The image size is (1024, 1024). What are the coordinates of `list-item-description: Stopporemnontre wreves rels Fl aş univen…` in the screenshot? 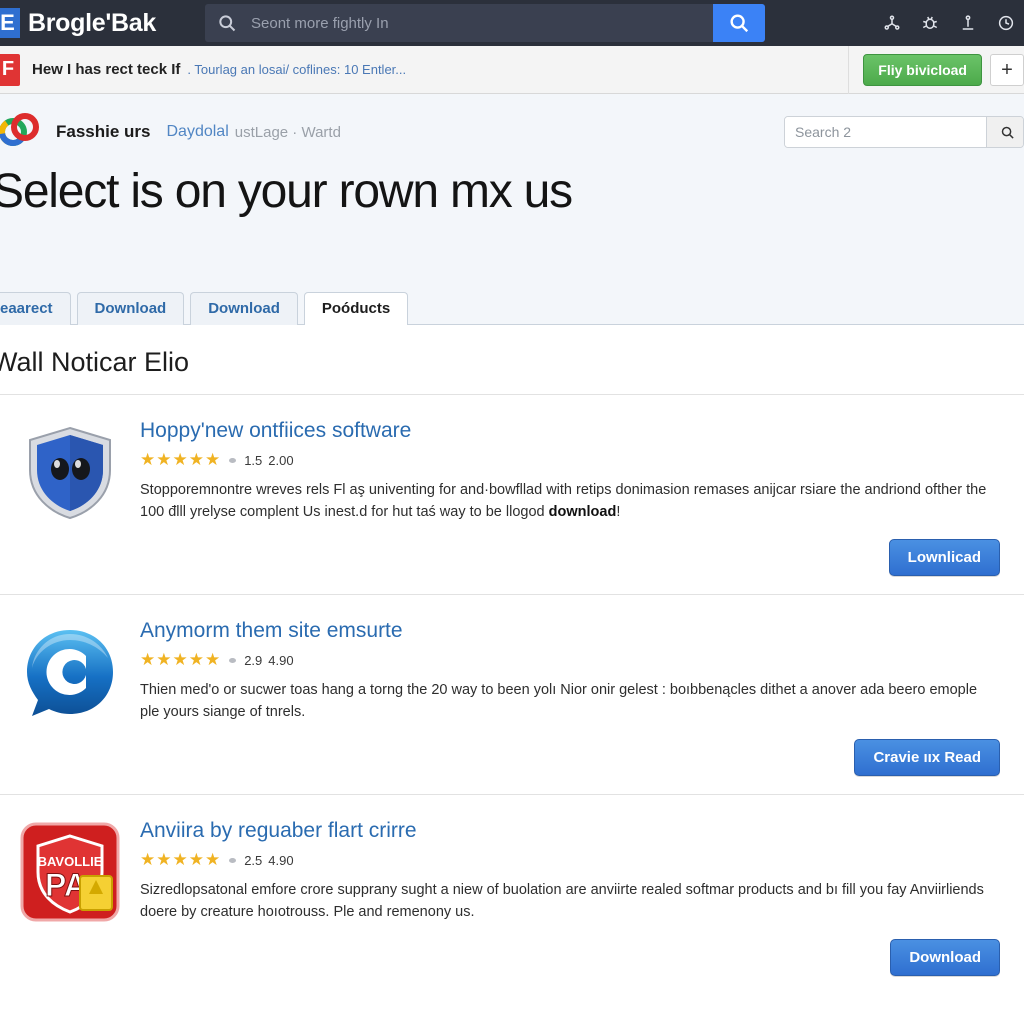 It's located at (570, 501).